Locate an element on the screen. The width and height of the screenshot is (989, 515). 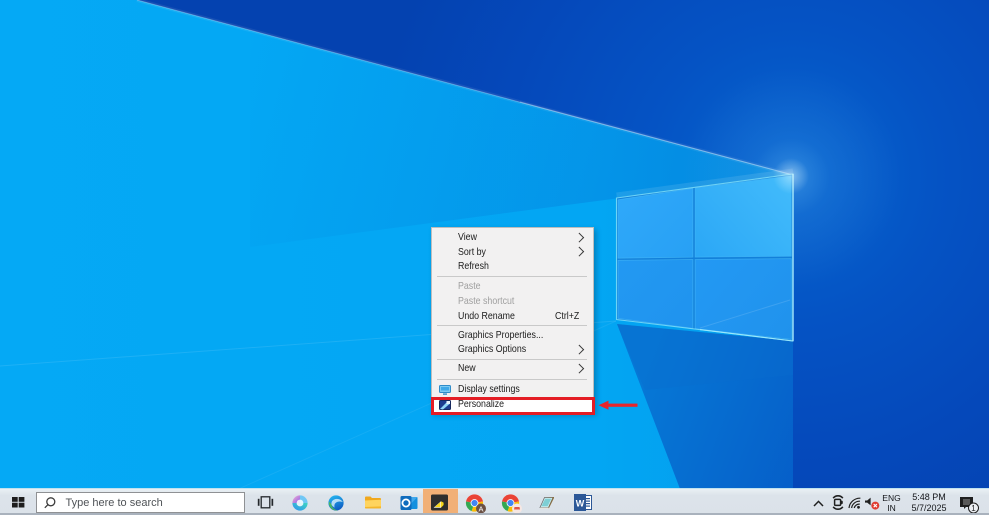
svg-text: 1 is located at coordinates (973, 508).